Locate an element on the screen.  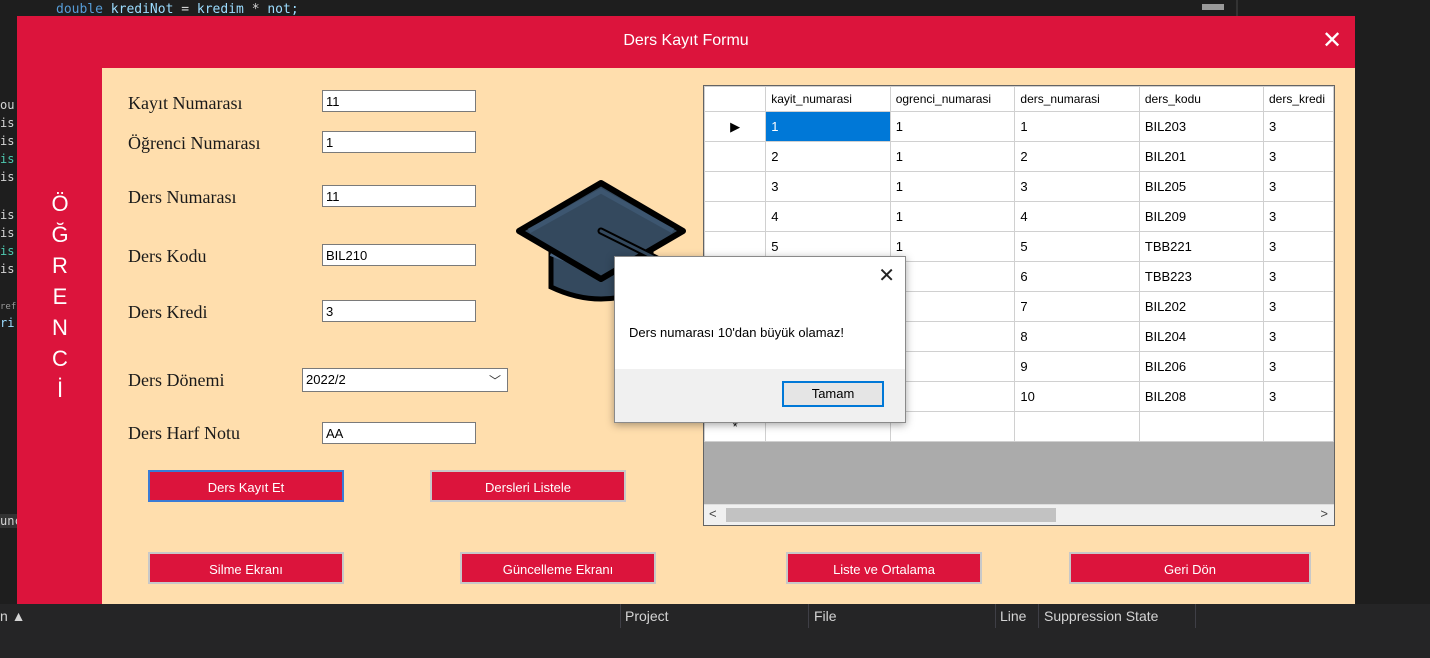
table-cell: TBB223 is located at coordinates (1201, 276).